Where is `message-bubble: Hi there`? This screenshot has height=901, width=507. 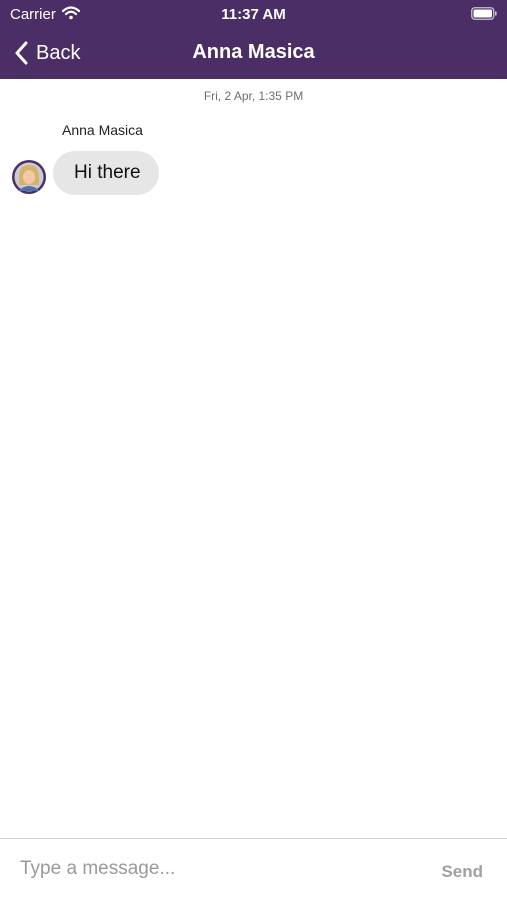
message-bubble: Hi there is located at coordinates (106, 173).